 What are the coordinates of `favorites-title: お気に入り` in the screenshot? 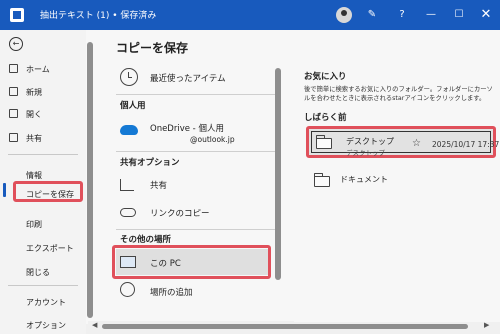 It's located at (325, 77).